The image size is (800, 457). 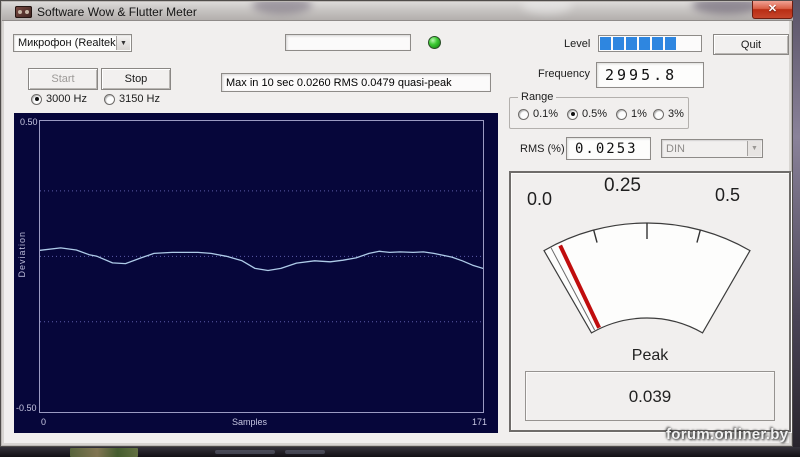 I want to click on radio-range-0p1: 0.1%, so click(x=538, y=114).